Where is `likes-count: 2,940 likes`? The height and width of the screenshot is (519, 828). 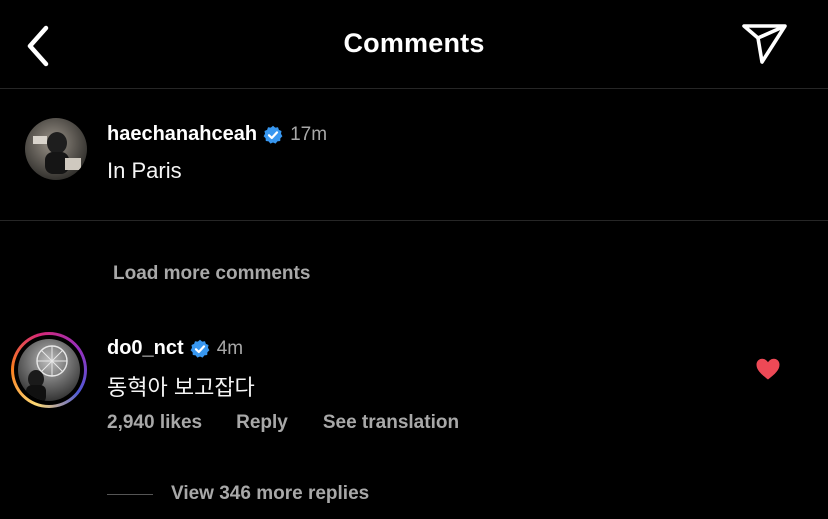 likes-count: 2,940 likes is located at coordinates (154, 423).